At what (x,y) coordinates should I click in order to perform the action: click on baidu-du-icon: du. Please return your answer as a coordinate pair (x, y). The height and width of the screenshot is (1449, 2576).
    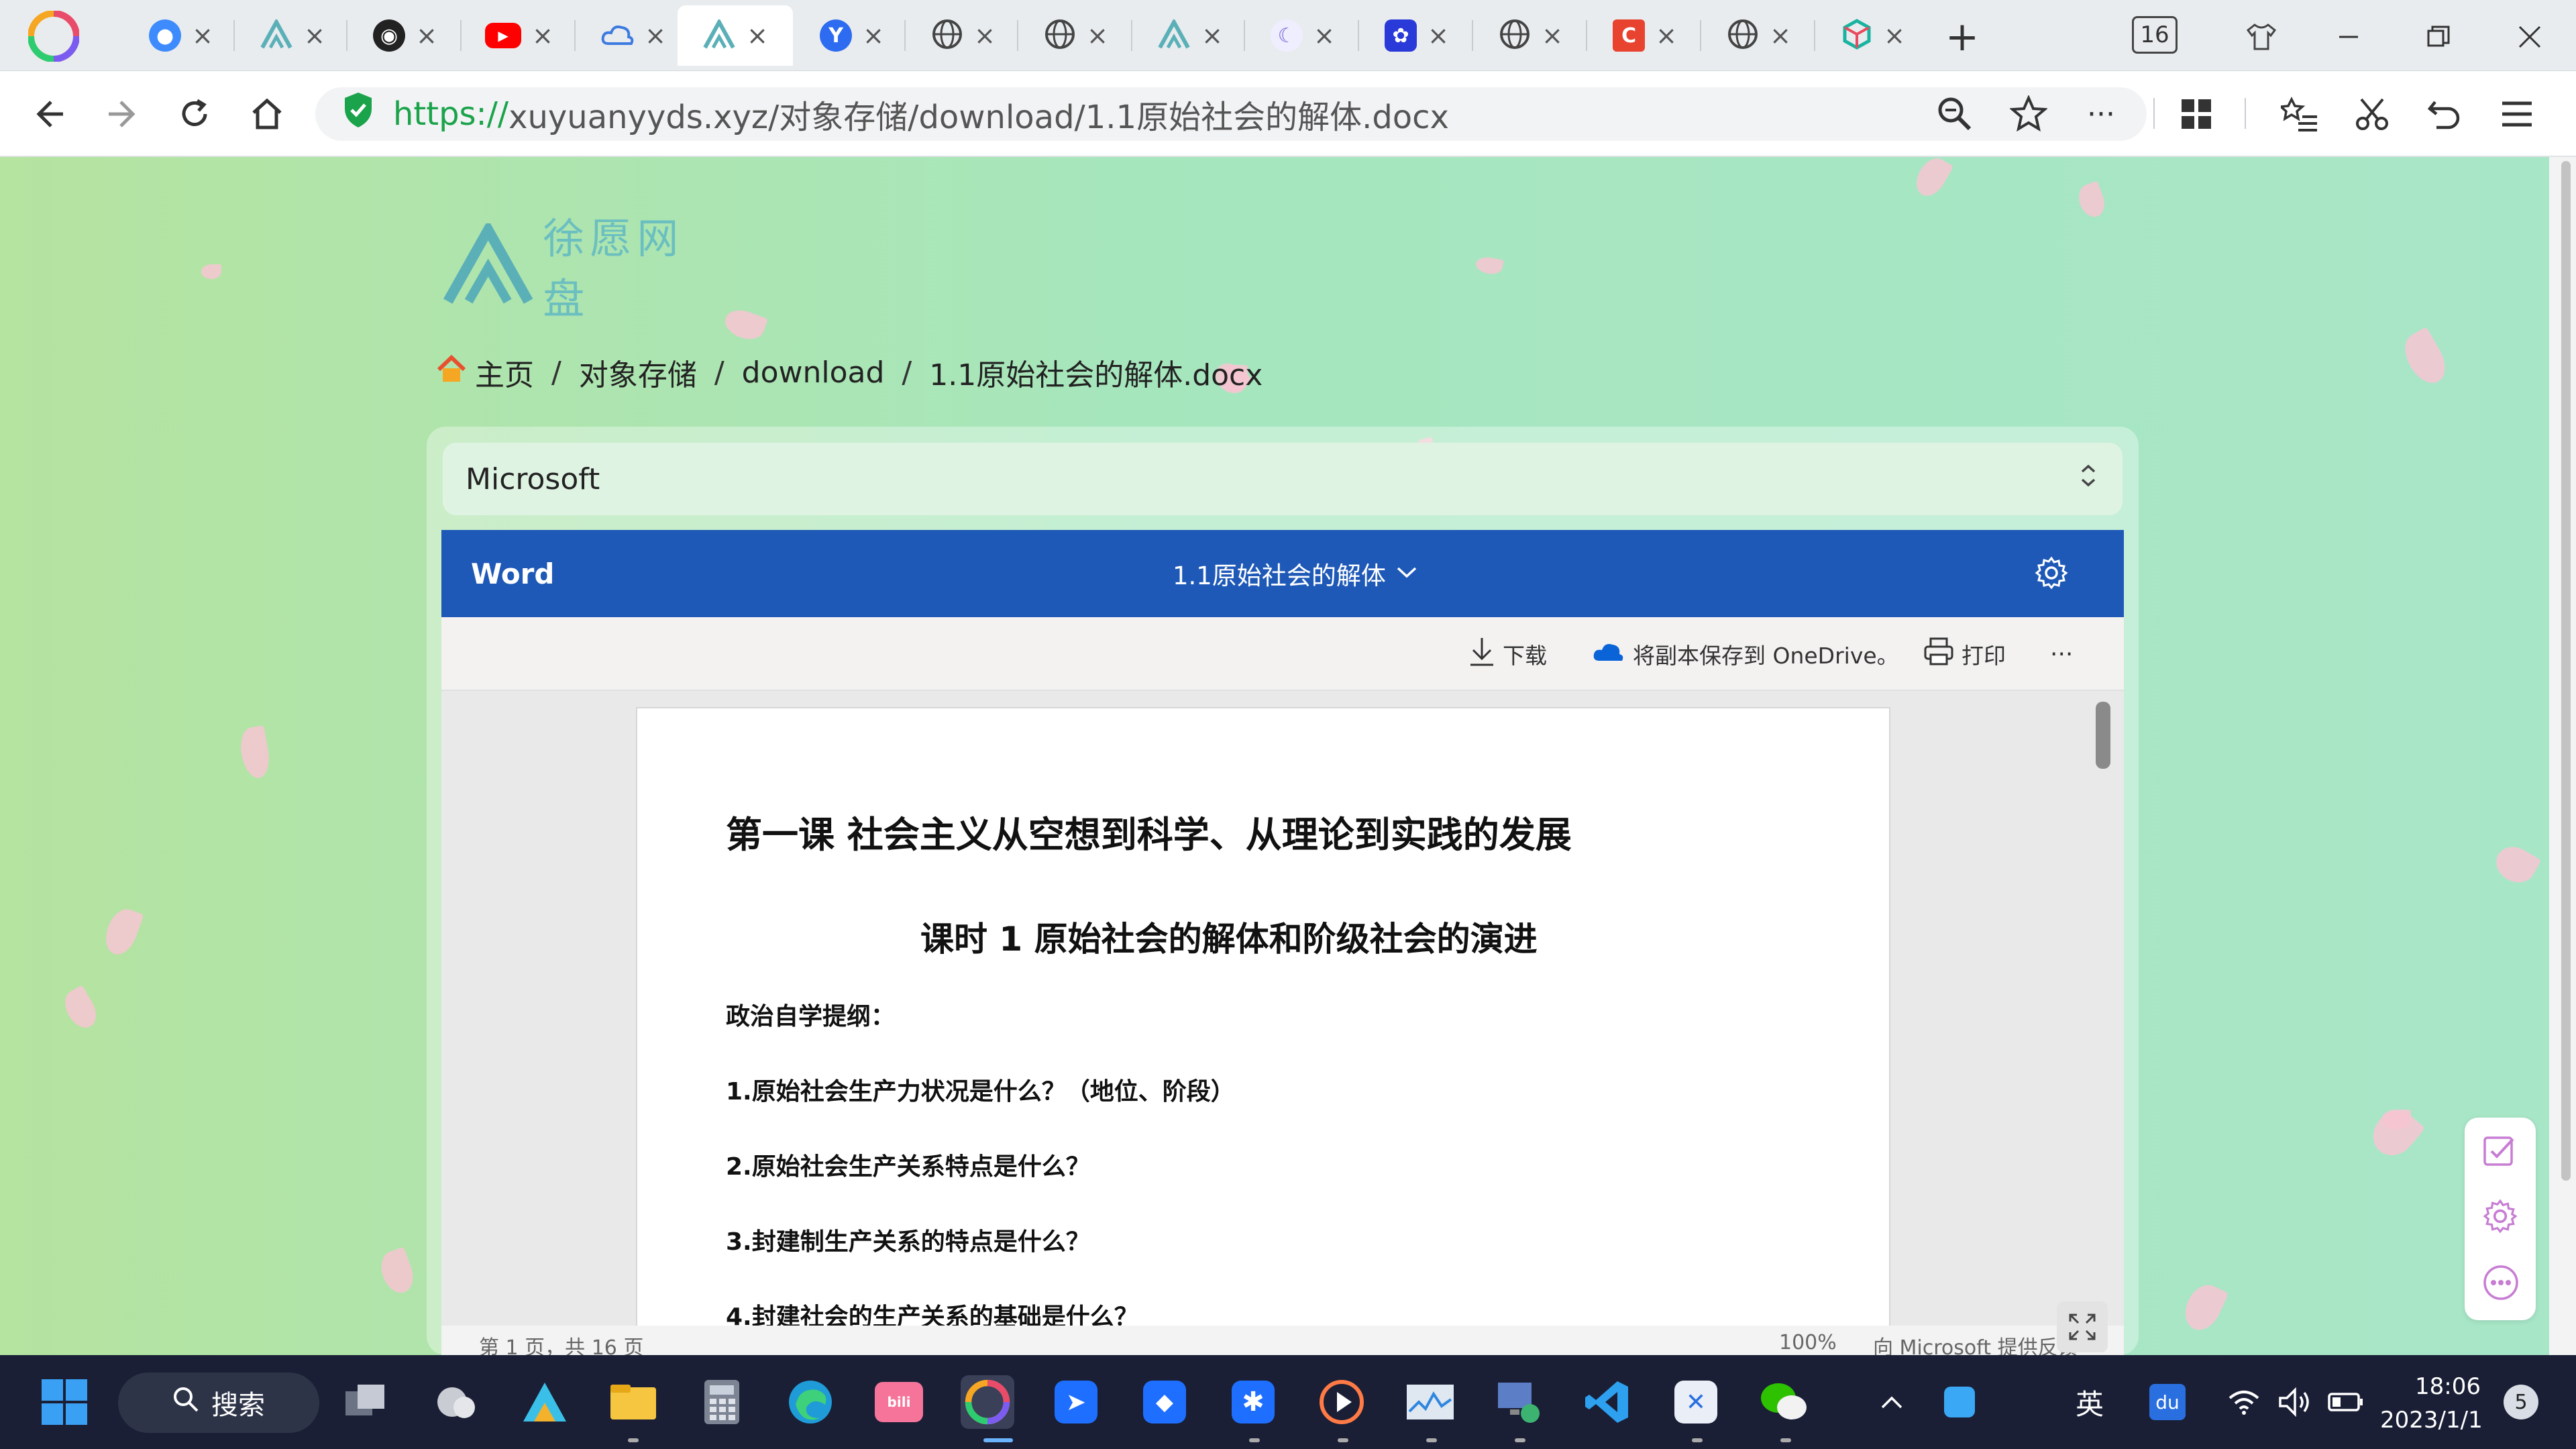
    Looking at the image, I should click on (2167, 1402).